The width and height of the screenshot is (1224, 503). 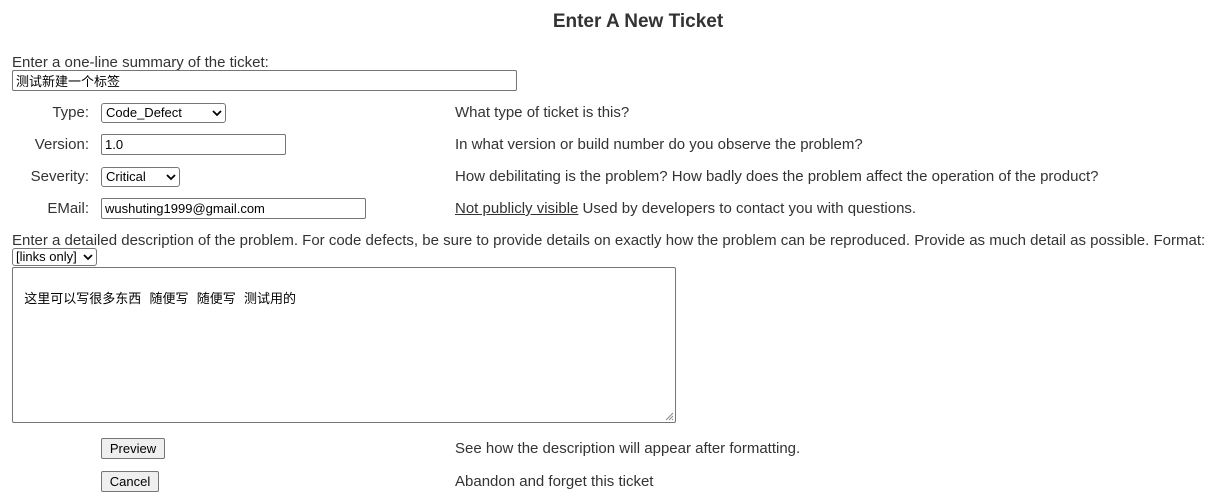 What do you see at coordinates (554, 481) in the screenshot?
I see `cancel-help: Abandon and forget this ticket` at bounding box center [554, 481].